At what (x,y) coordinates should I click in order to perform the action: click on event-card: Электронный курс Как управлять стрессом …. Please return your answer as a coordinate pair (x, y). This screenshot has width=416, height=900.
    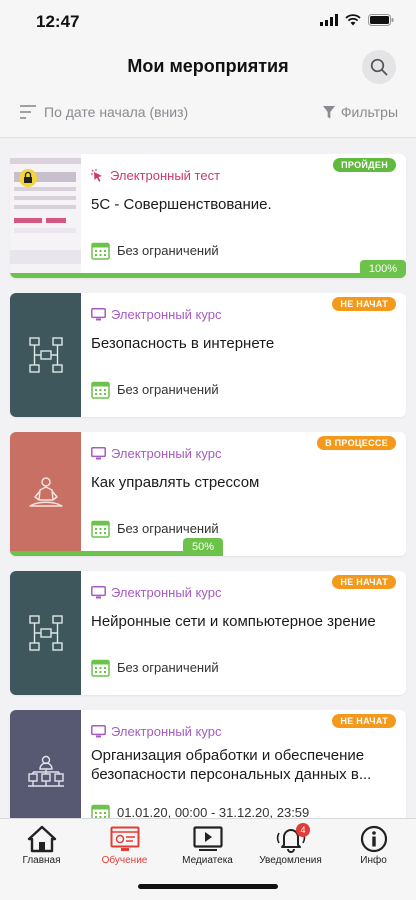
    Looking at the image, I should click on (208, 494).